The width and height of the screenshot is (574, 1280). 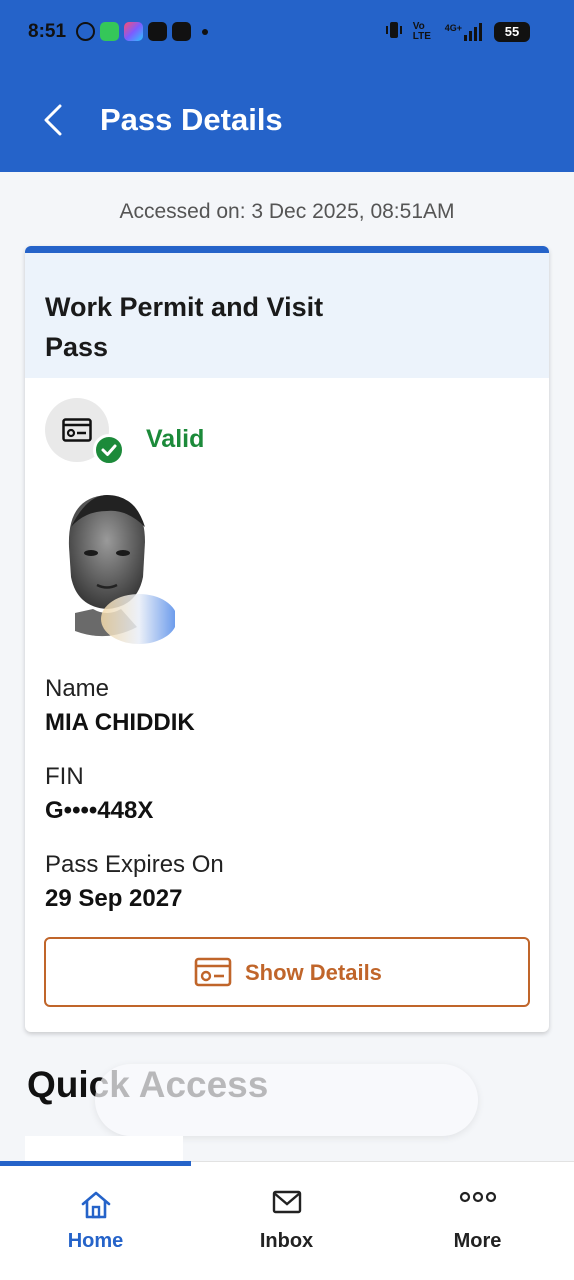 I want to click on volte-label: Vo LTE, so click(x=421, y=31).